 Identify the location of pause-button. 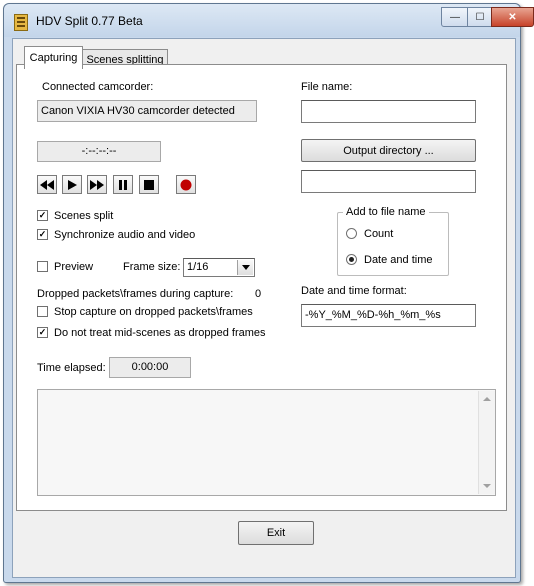
(123, 184).